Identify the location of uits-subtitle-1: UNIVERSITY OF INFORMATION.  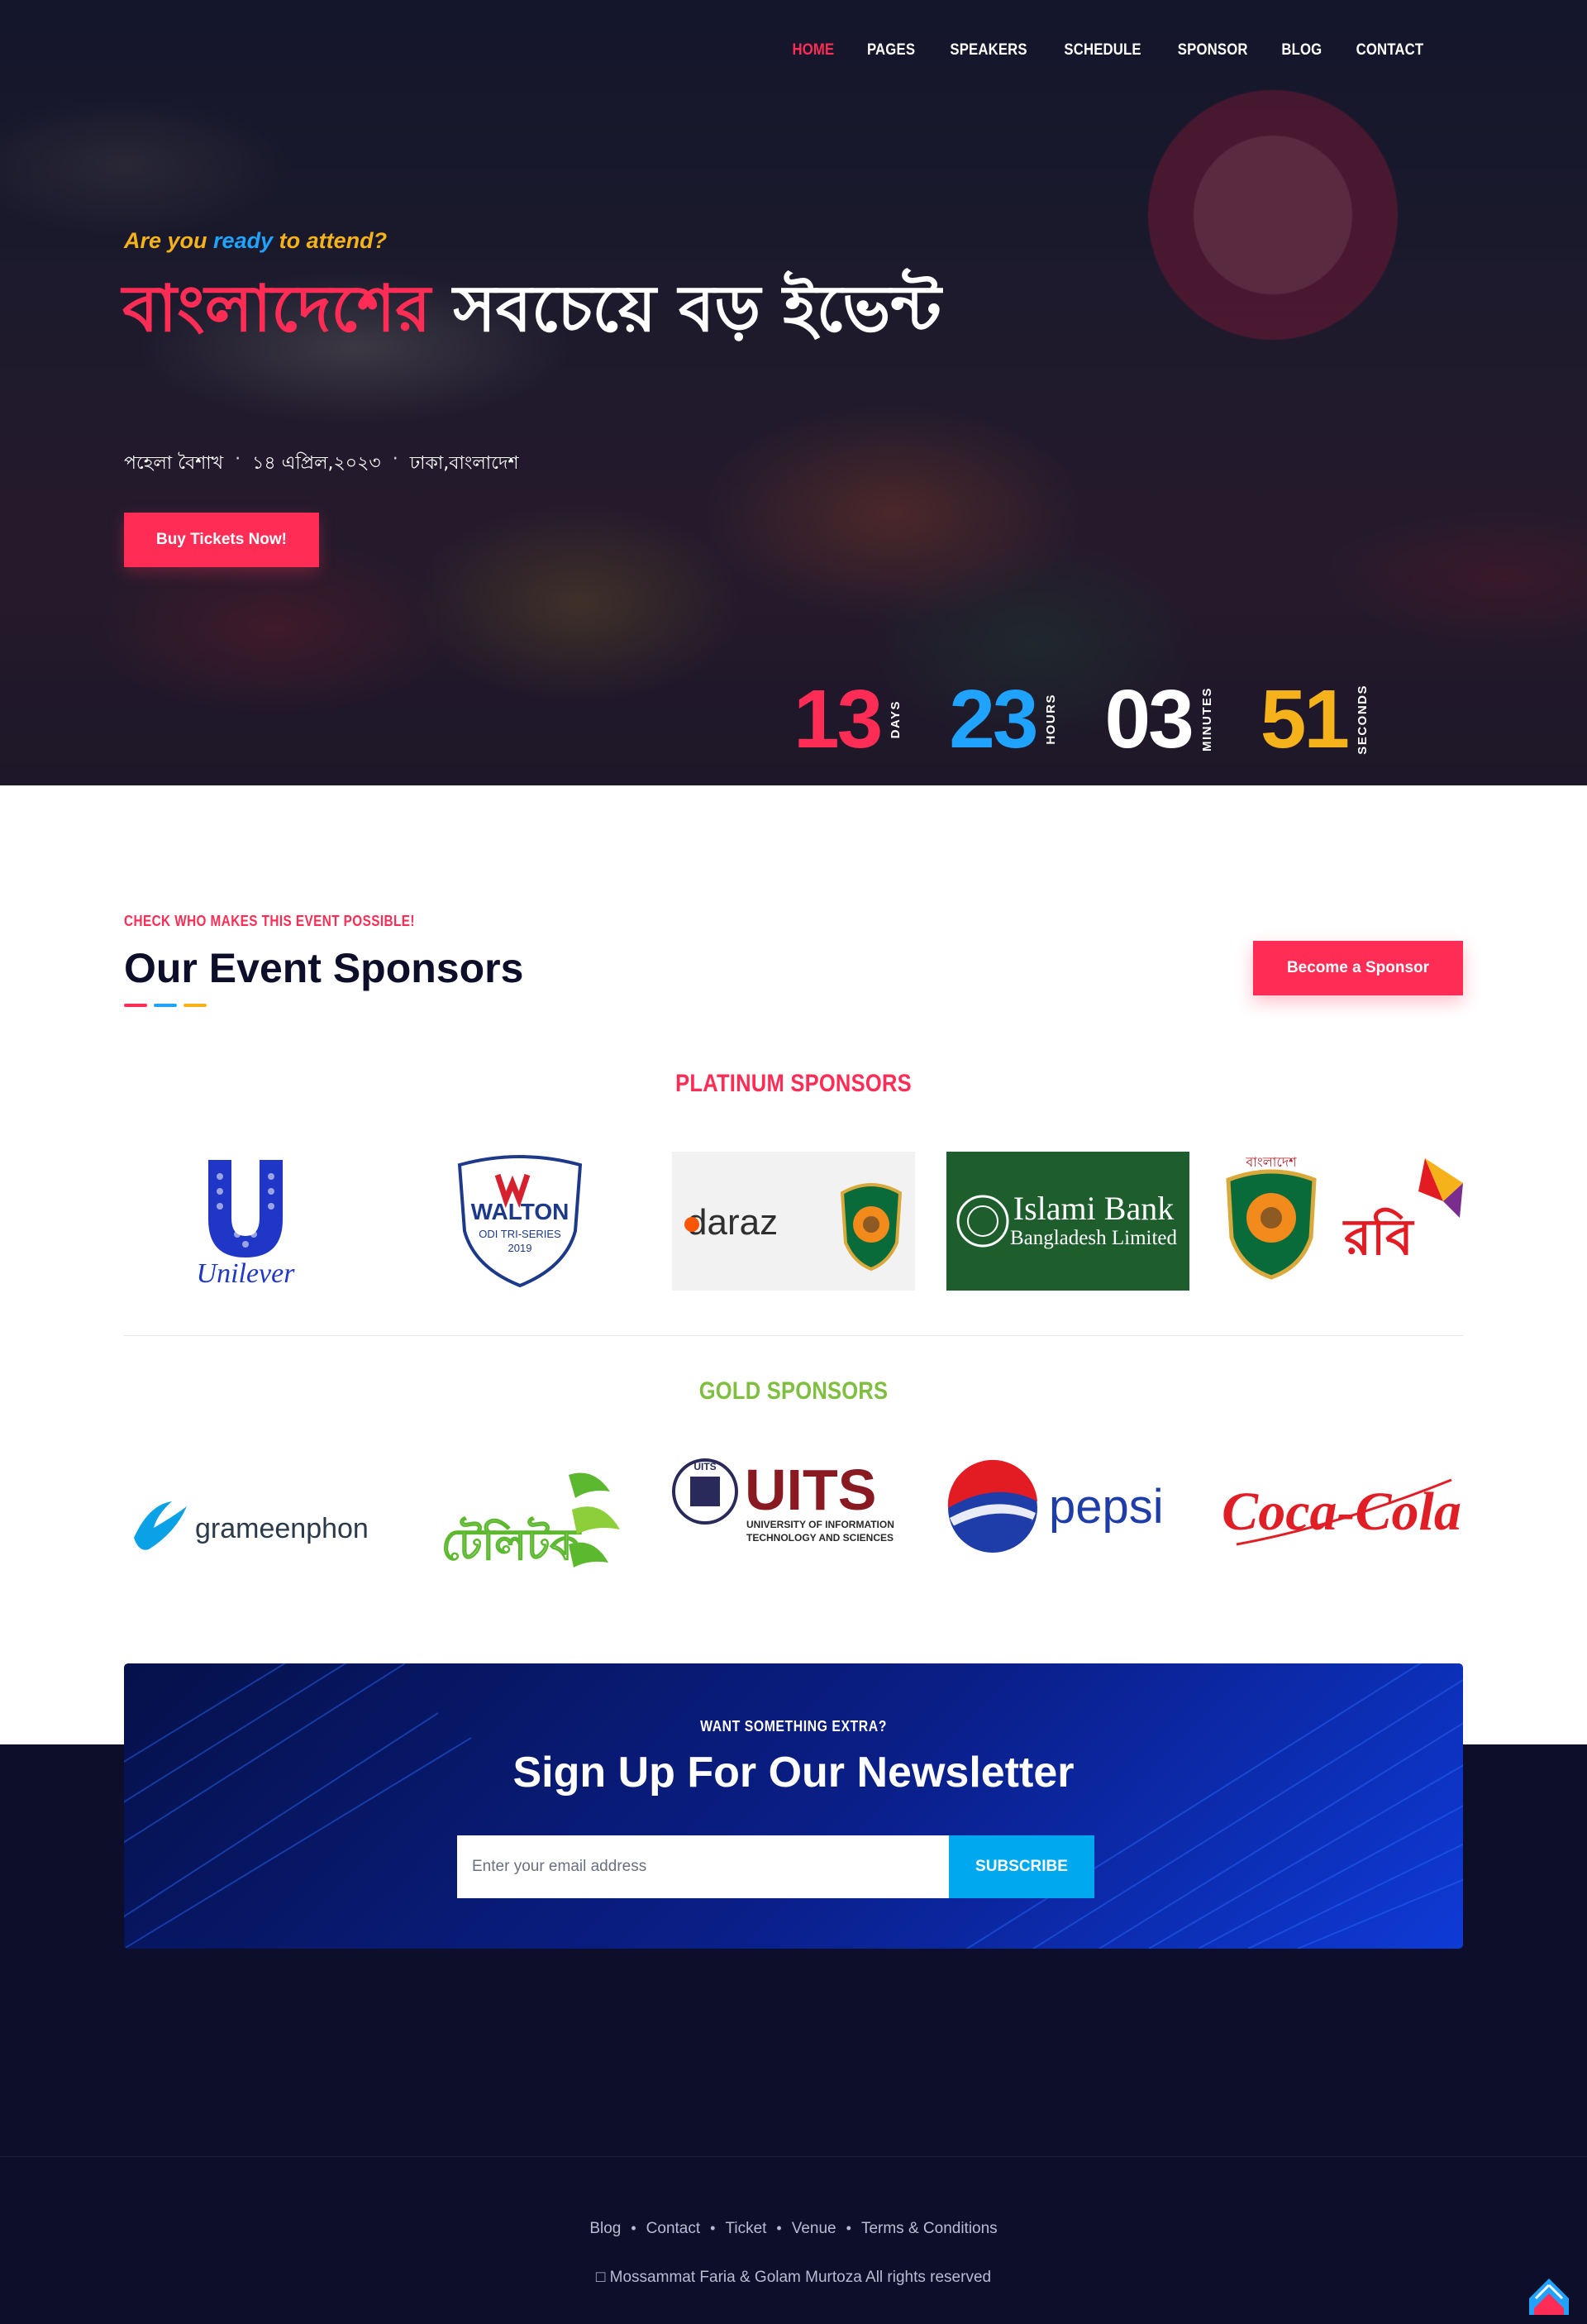
(820, 1524).